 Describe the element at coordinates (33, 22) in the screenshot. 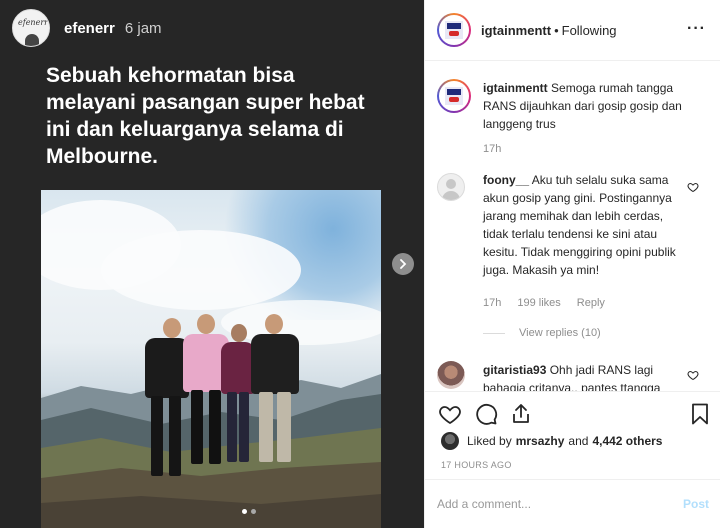

I see `avatar-logo-text: efenerr` at that location.